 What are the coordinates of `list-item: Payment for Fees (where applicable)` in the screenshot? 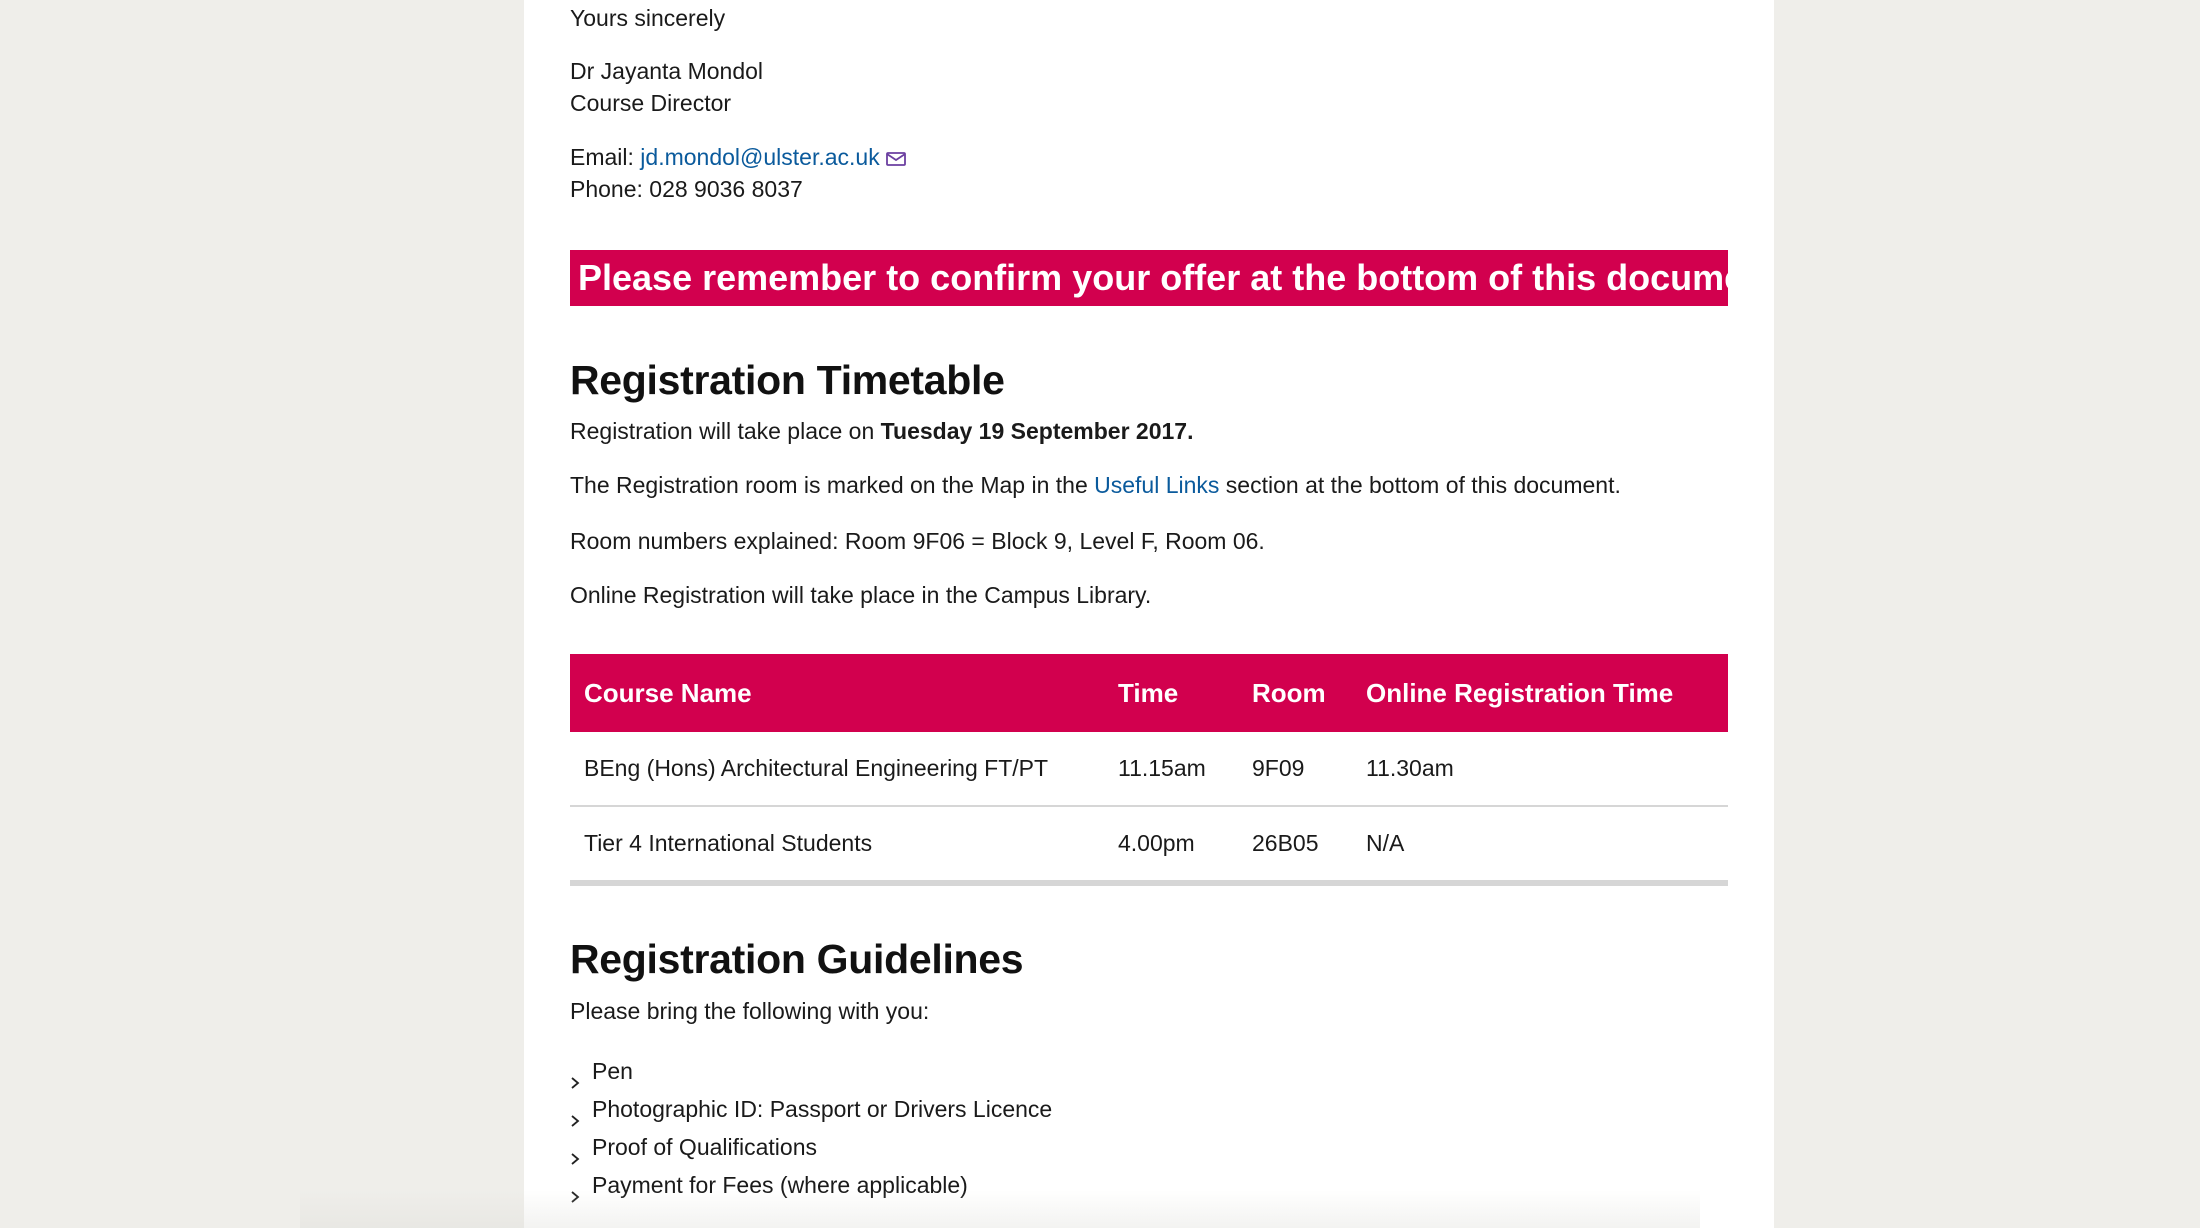 It's located at (811, 1185).